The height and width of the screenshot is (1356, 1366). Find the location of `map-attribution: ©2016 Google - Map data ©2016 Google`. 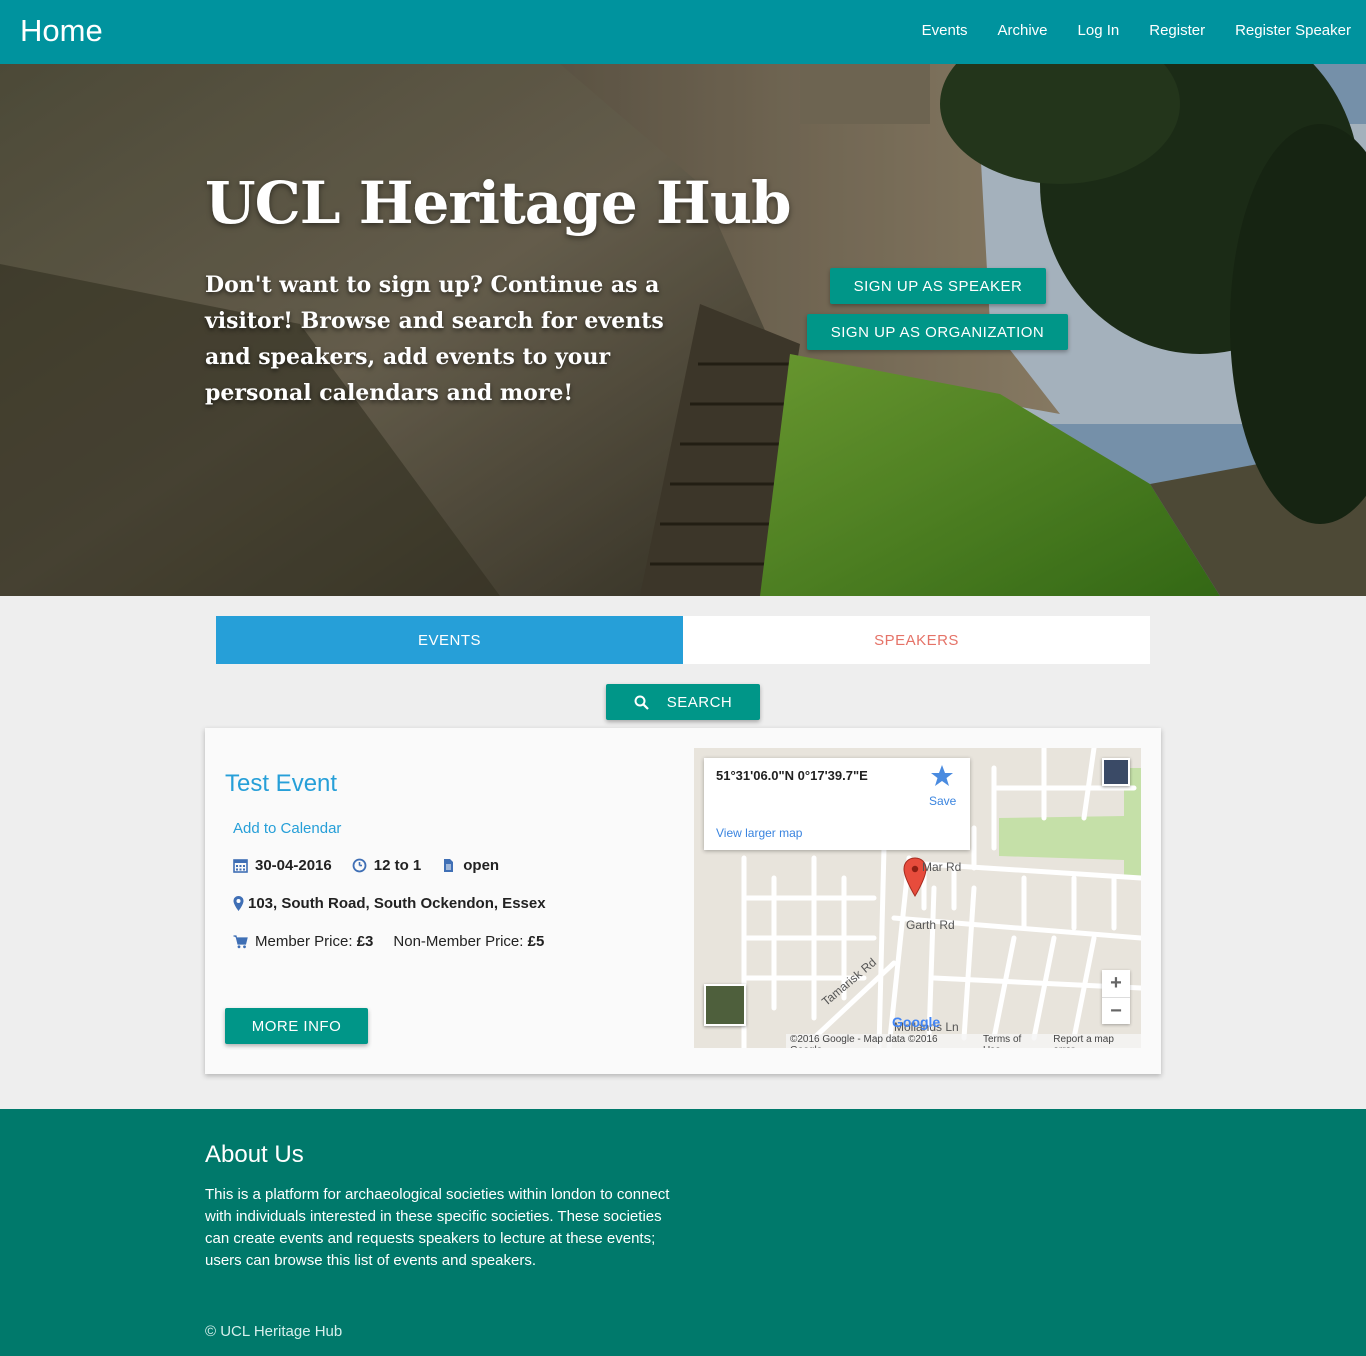

map-attribution: ©2016 Google - Map data ©2016 Google is located at coordinates (864, 1041).